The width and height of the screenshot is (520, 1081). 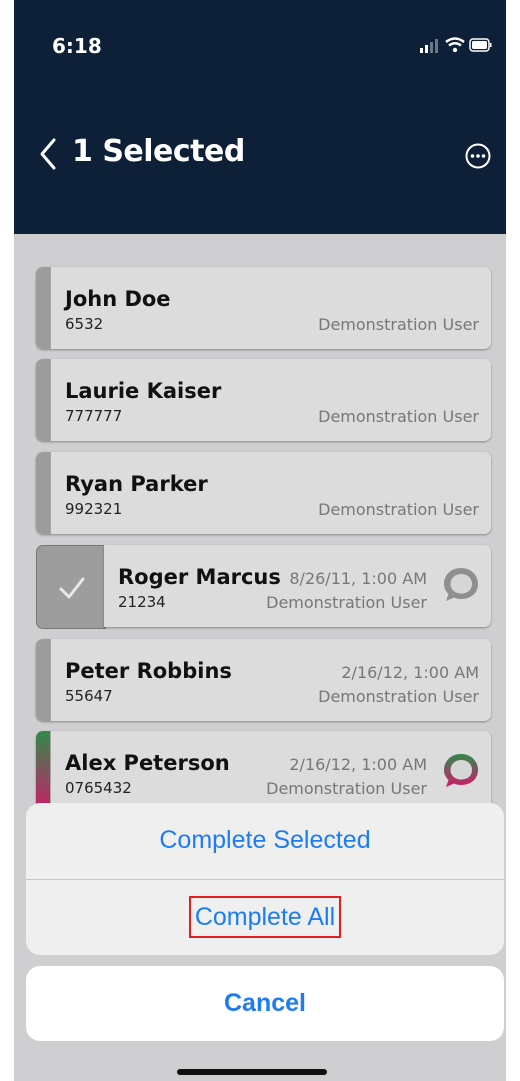 What do you see at coordinates (270, 493) in the screenshot?
I see `item-content: Ryan Parker 992321 Demonstration User` at bounding box center [270, 493].